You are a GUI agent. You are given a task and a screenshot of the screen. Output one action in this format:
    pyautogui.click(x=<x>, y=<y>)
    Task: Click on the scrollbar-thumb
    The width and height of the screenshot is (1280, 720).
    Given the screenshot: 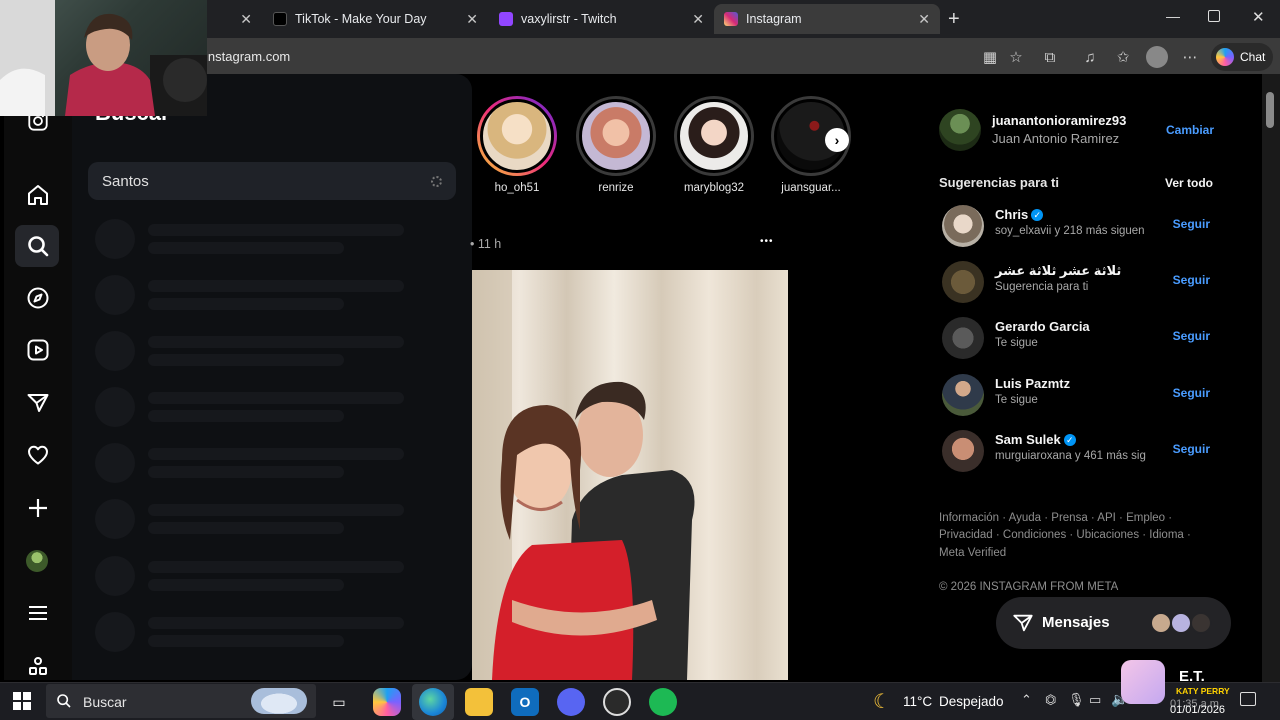 What is the action you would take?
    pyautogui.click(x=1270, y=110)
    